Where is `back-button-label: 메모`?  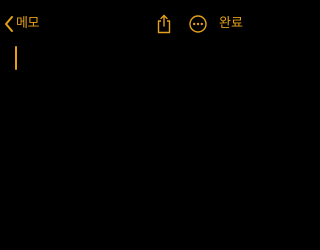 back-button-label: 메모 is located at coordinates (27, 23).